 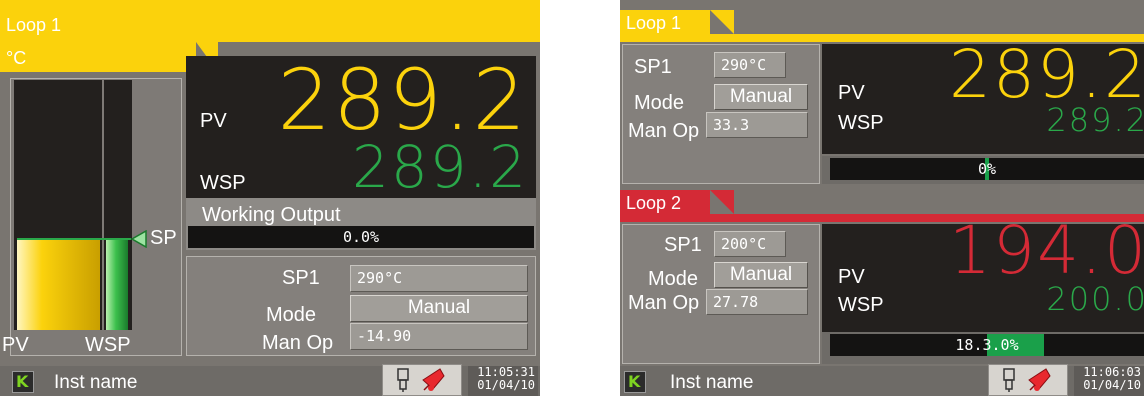 I want to click on mode-button: Manual, so click(x=439, y=308).